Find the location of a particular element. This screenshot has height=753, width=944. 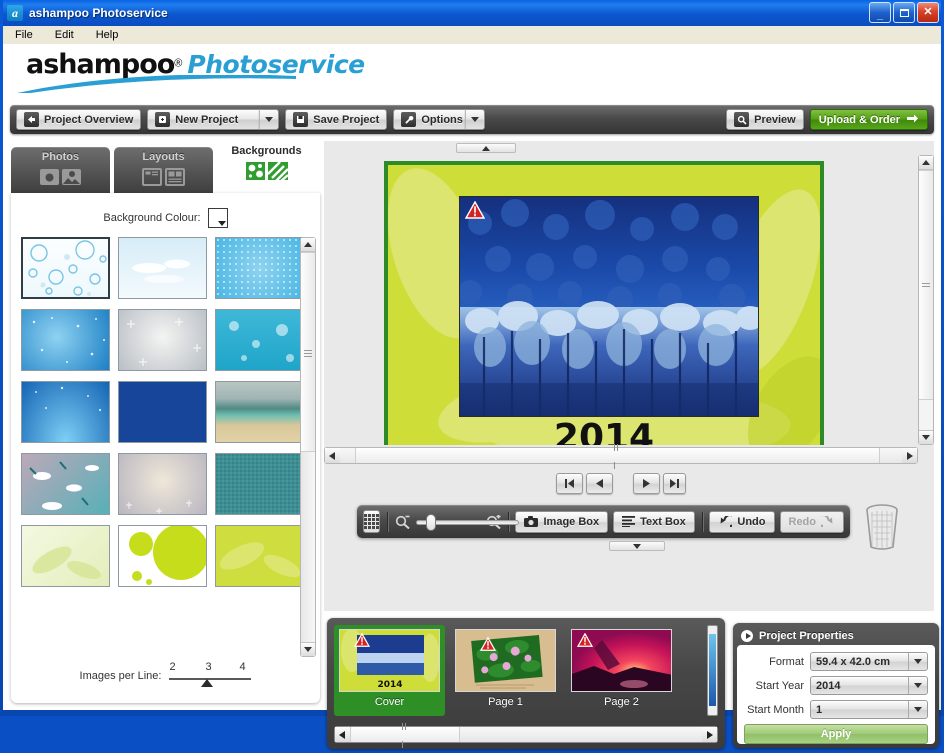

per-line-option-4: 4 is located at coordinates (242, 667).